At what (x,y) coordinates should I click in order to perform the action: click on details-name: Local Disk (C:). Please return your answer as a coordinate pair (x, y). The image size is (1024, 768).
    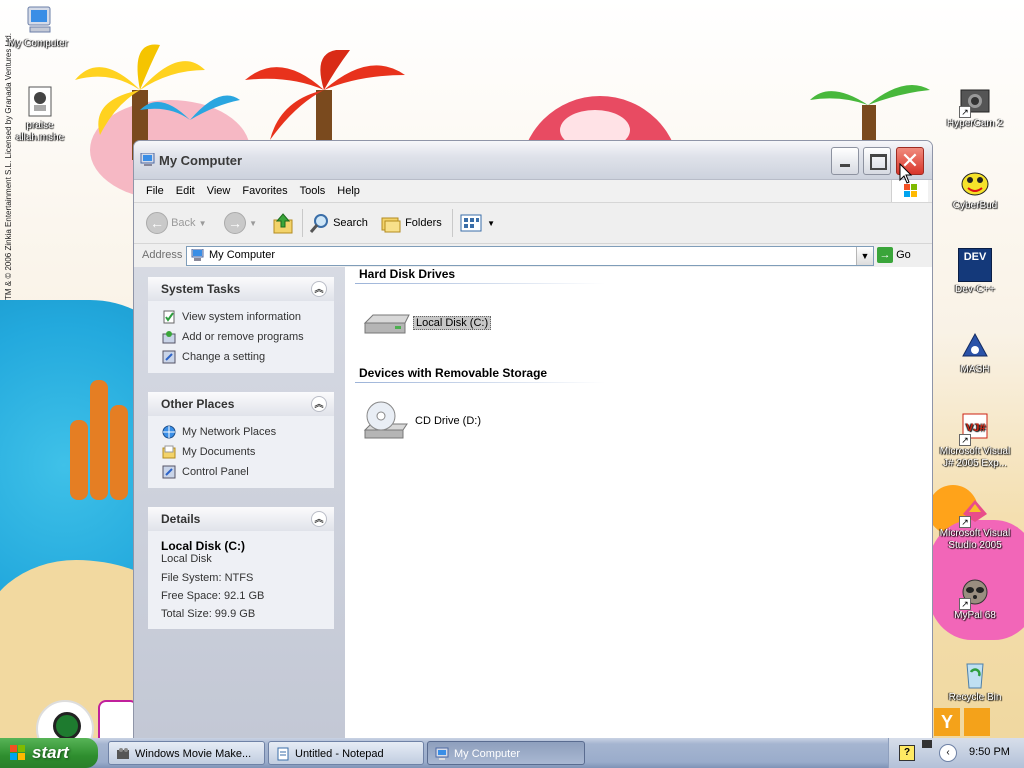
    Looking at the image, I should click on (203, 546).